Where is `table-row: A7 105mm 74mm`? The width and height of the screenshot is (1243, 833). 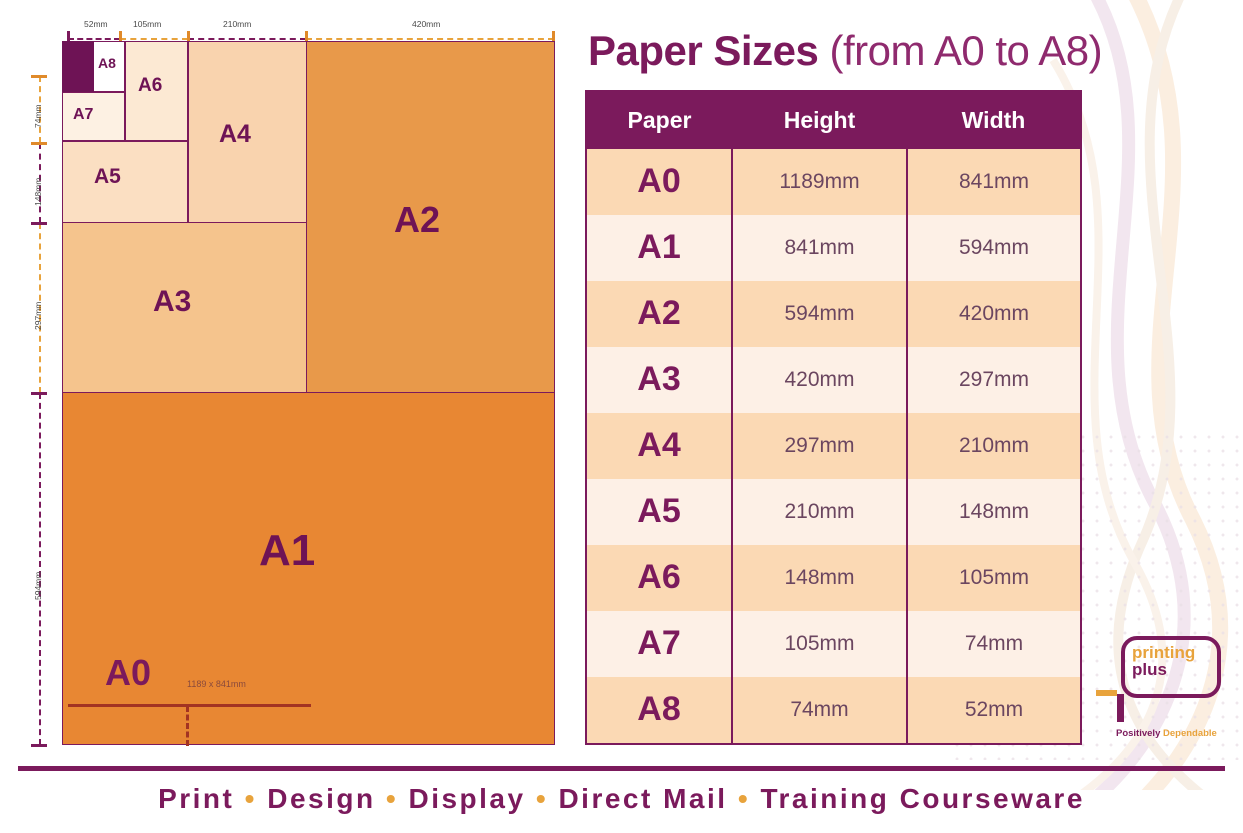 table-row: A7 105mm 74mm is located at coordinates (833, 643).